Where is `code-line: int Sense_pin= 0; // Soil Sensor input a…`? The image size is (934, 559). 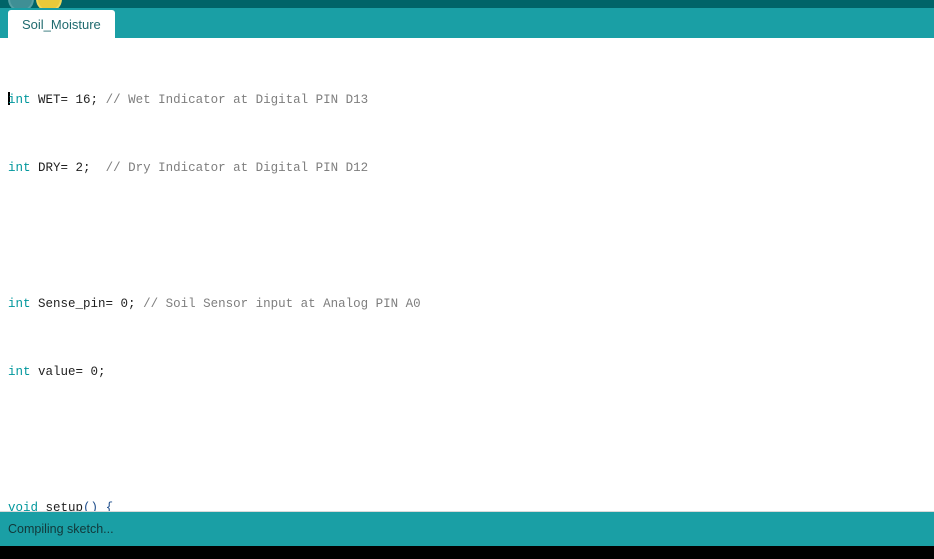
code-line: int Sense_pin= 0; // Soil Sensor input a… is located at coordinates (214, 304).